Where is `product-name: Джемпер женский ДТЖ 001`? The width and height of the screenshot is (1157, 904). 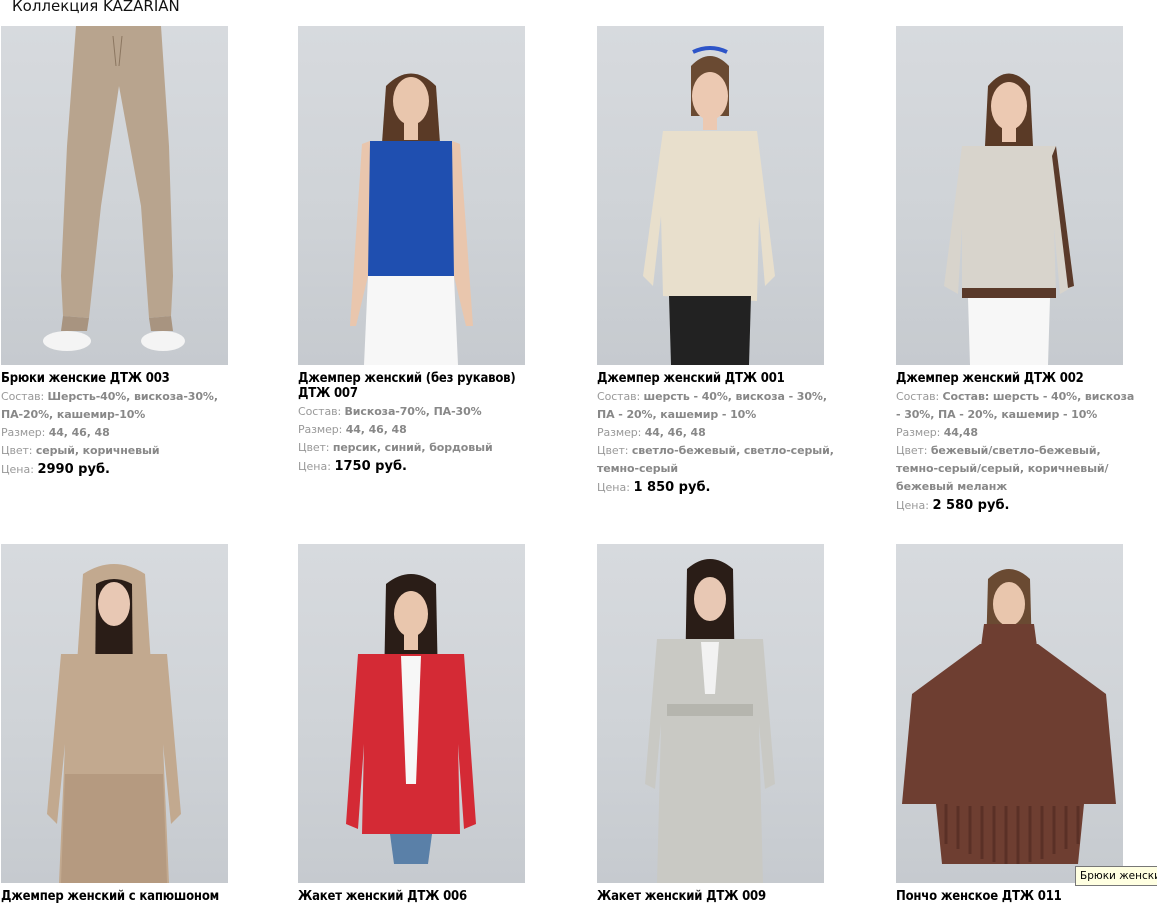
product-name: Джемпер женский ДТЖ 001 is located at coordinates (717, 378).